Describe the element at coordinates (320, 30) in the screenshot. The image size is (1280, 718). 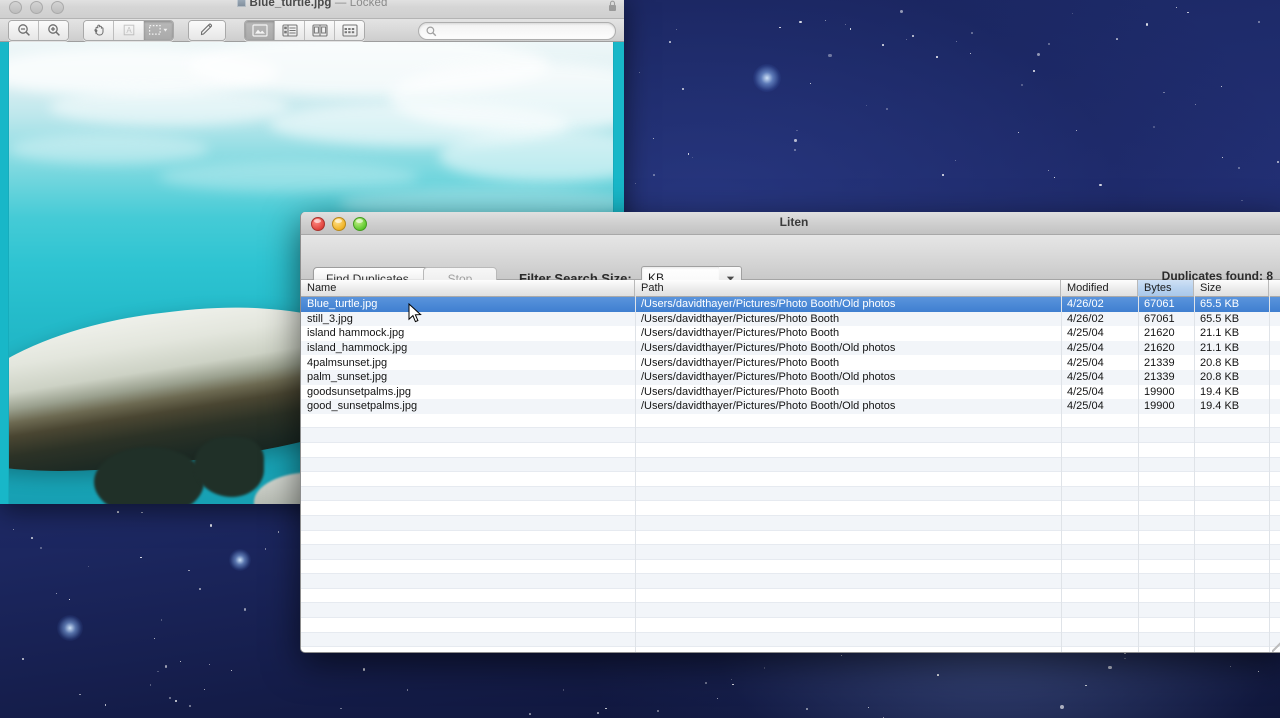
I see `view-contact-sheet-icon` at that location.